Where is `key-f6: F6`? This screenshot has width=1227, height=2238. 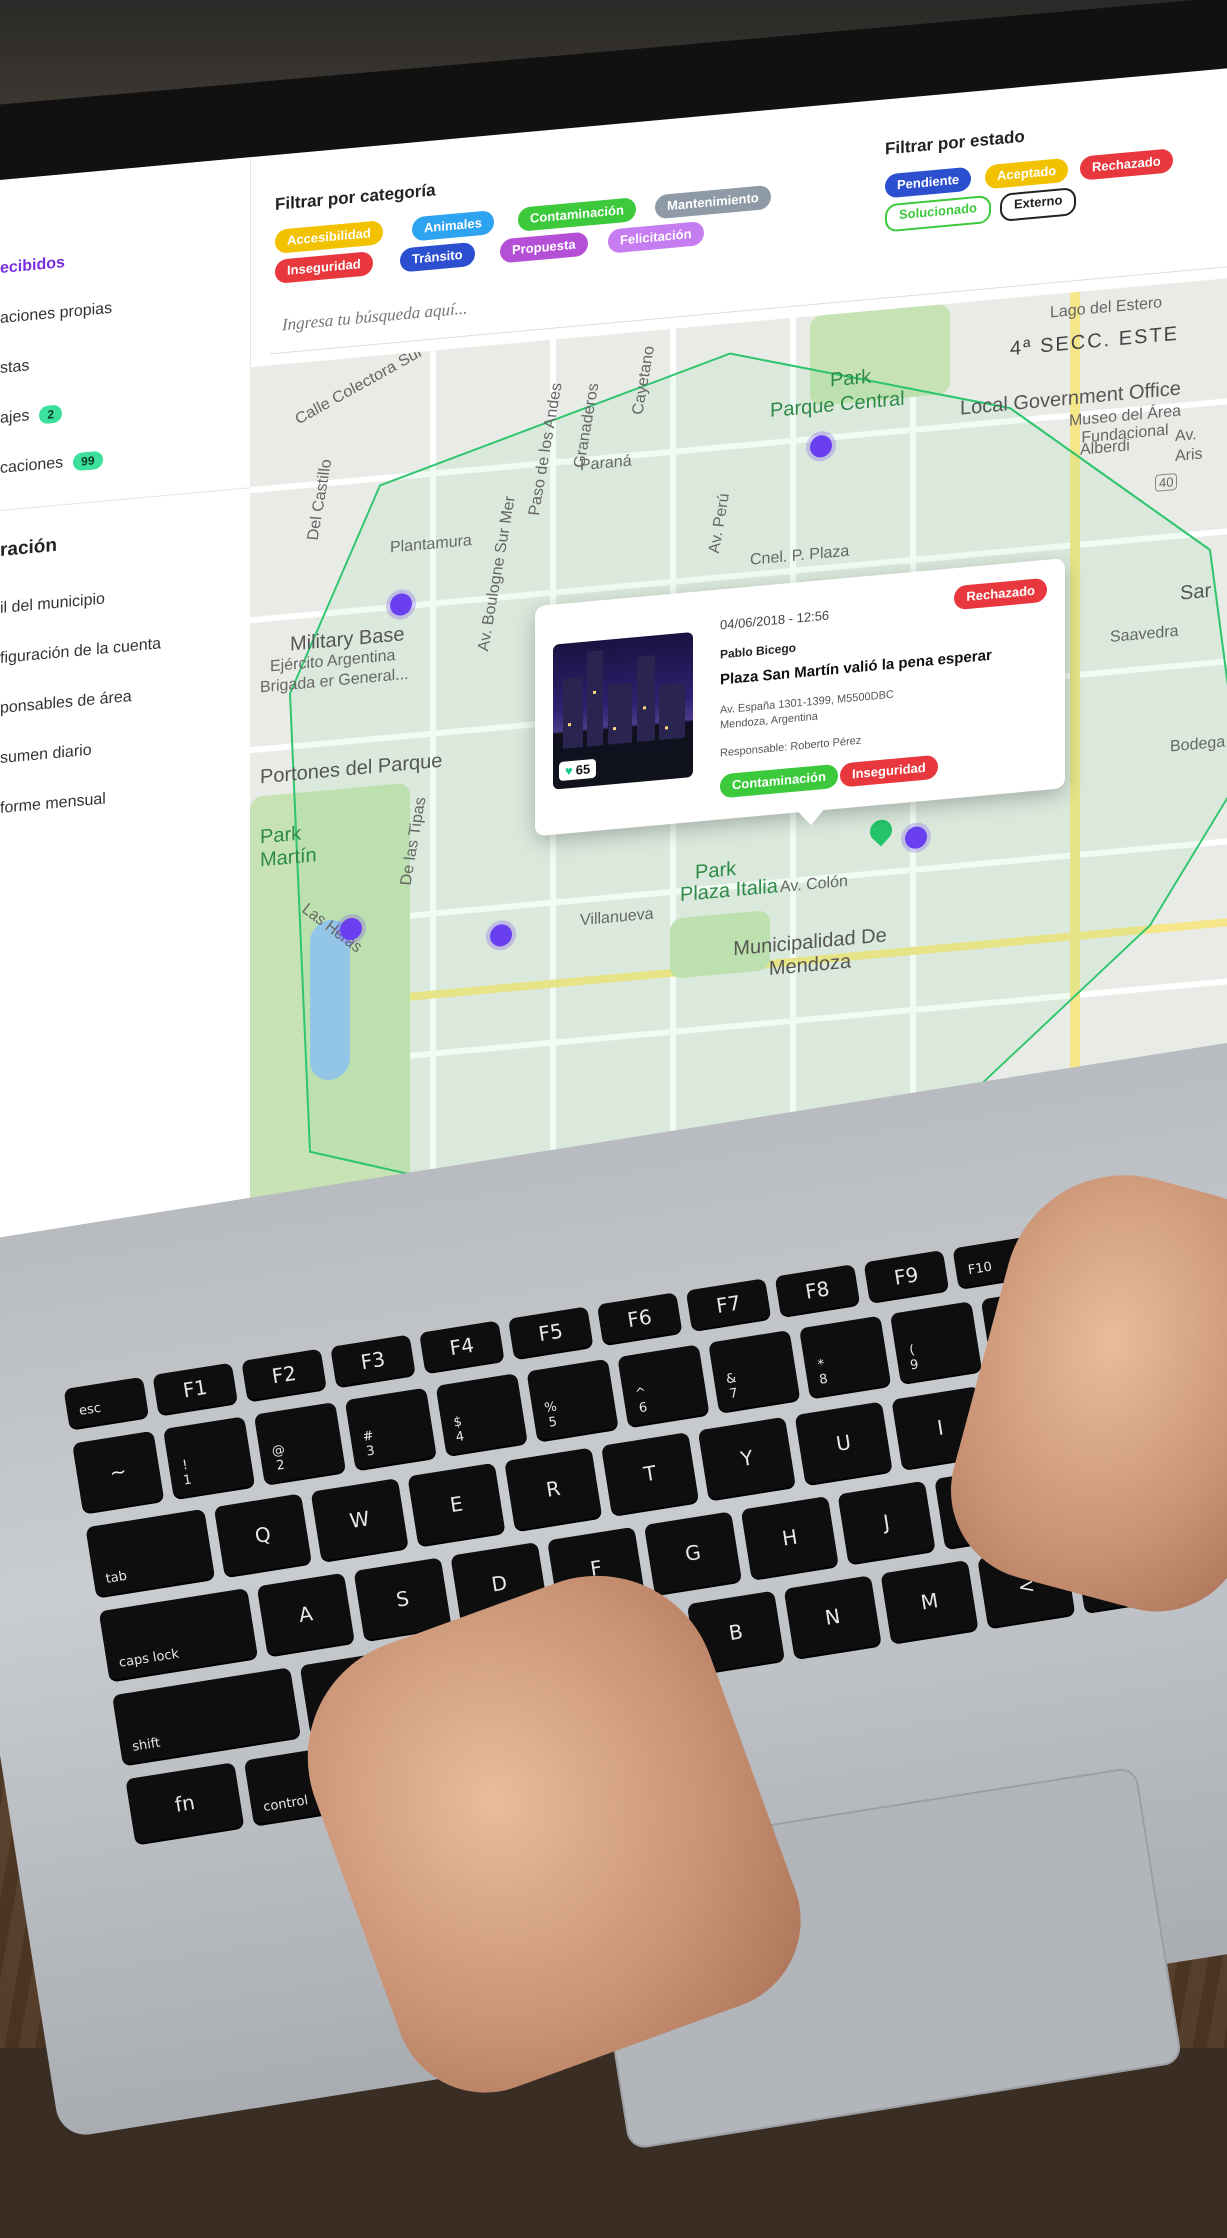 key-f6: F6 is located at coordinates (639, 1318).